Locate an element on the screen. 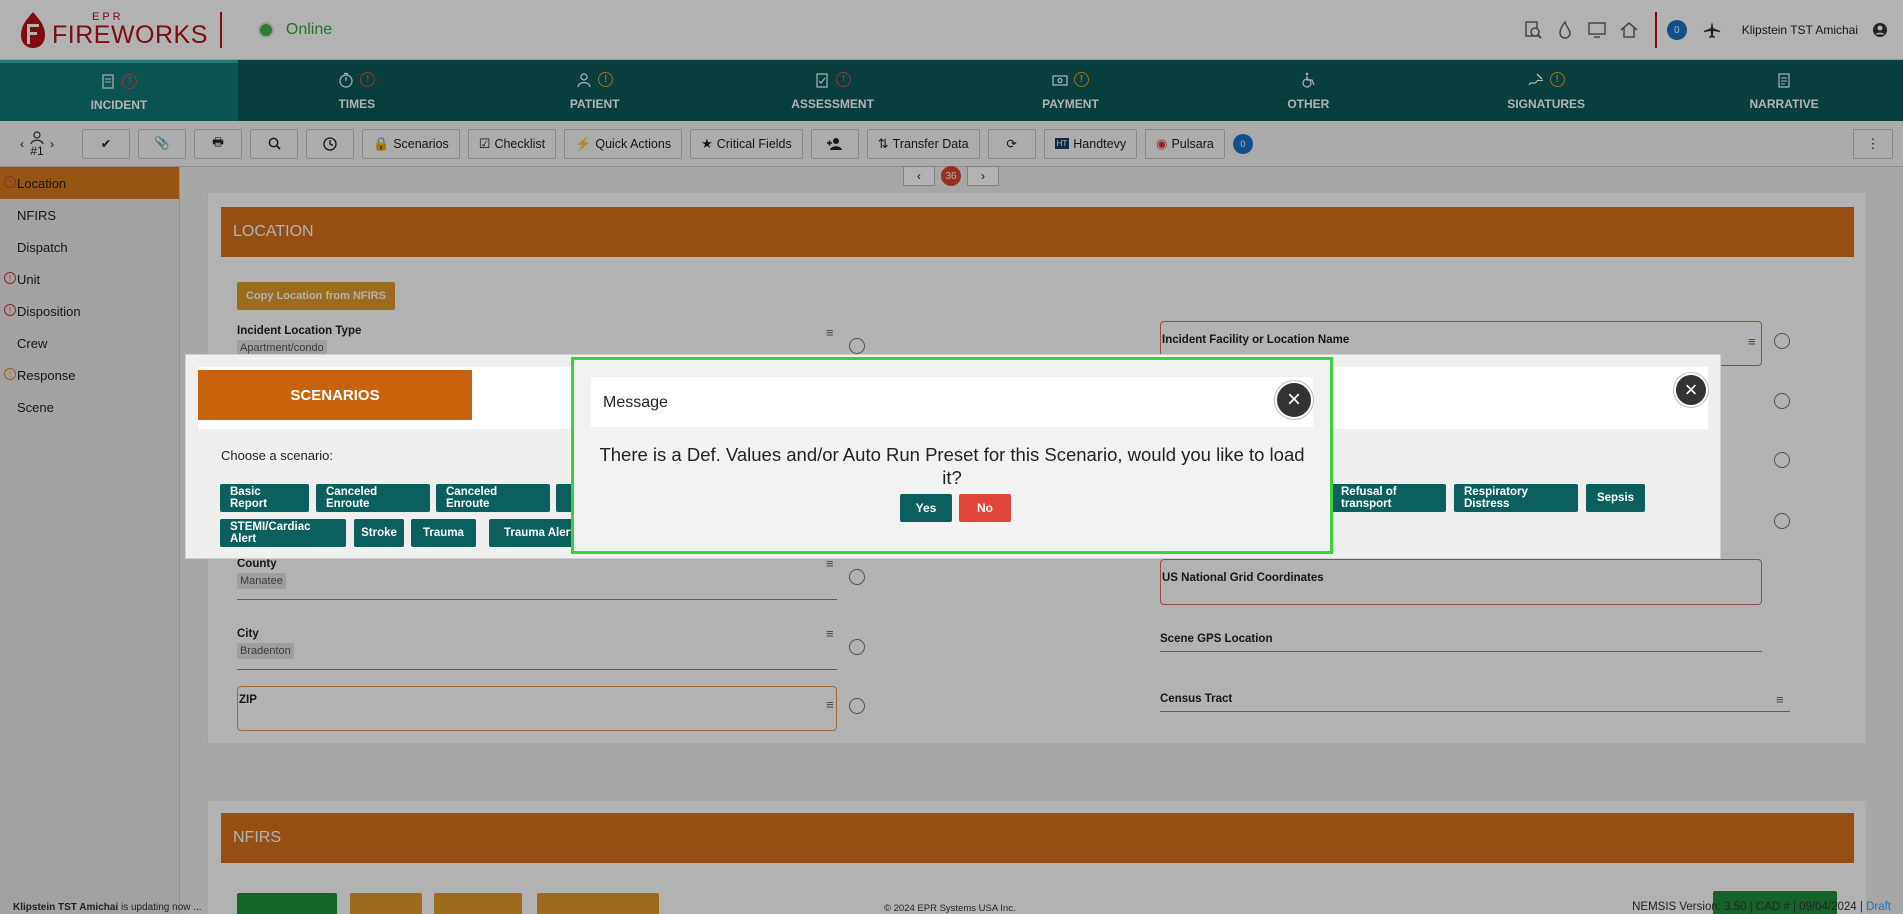 This screenshot has height=914, width=1903. scenario-button: Respiratory Distress is located at coordinates (1516, 498).